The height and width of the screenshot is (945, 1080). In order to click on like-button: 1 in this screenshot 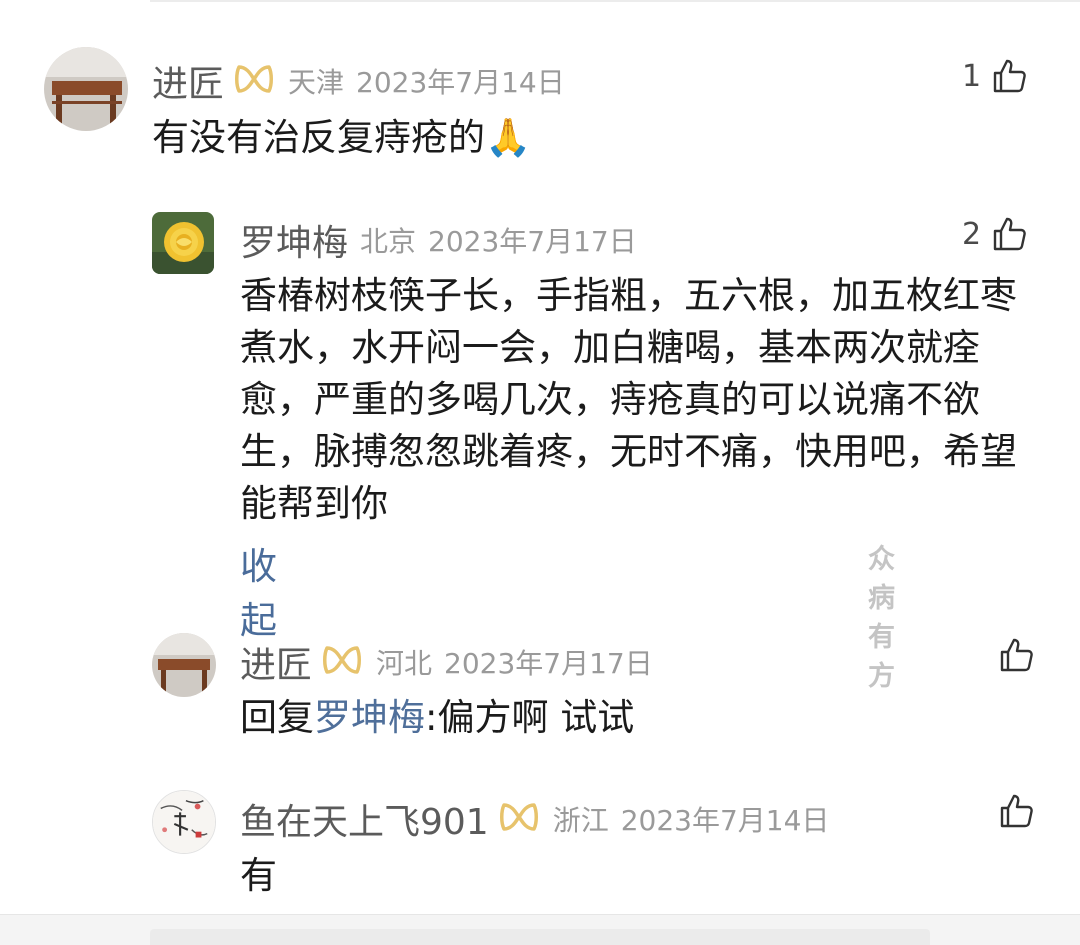, I will do `click(994, 76)`.